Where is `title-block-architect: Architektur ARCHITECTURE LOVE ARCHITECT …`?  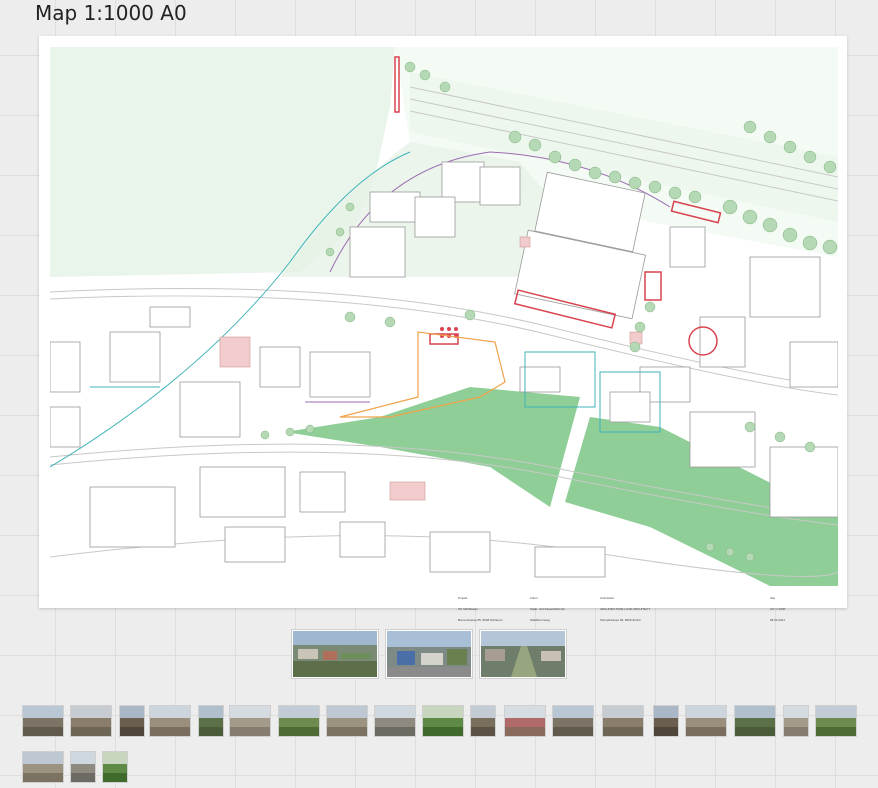 title-block-architect: Architektur ARCHITECTURE LOVE ARCHITECT … is located at coordinates (625, 609).